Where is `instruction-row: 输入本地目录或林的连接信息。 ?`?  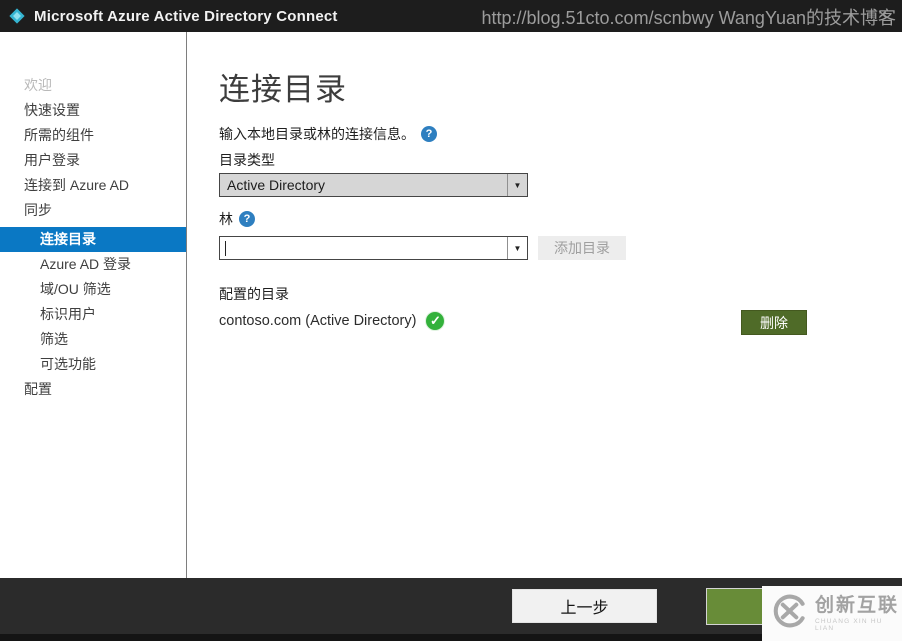 instruction-row: 输入本地目录或林的连接信息。 ? is located at coordinates (328, 134).